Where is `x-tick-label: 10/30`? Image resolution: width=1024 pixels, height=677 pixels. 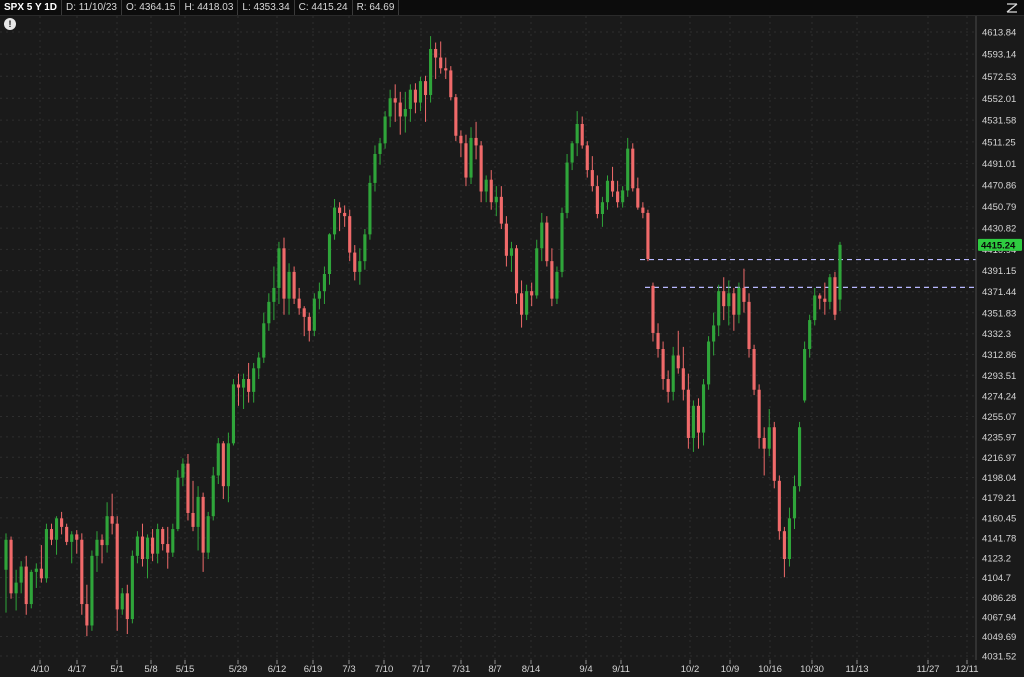
x-tick-label: 10/30 is located at coordinates (812, 669).